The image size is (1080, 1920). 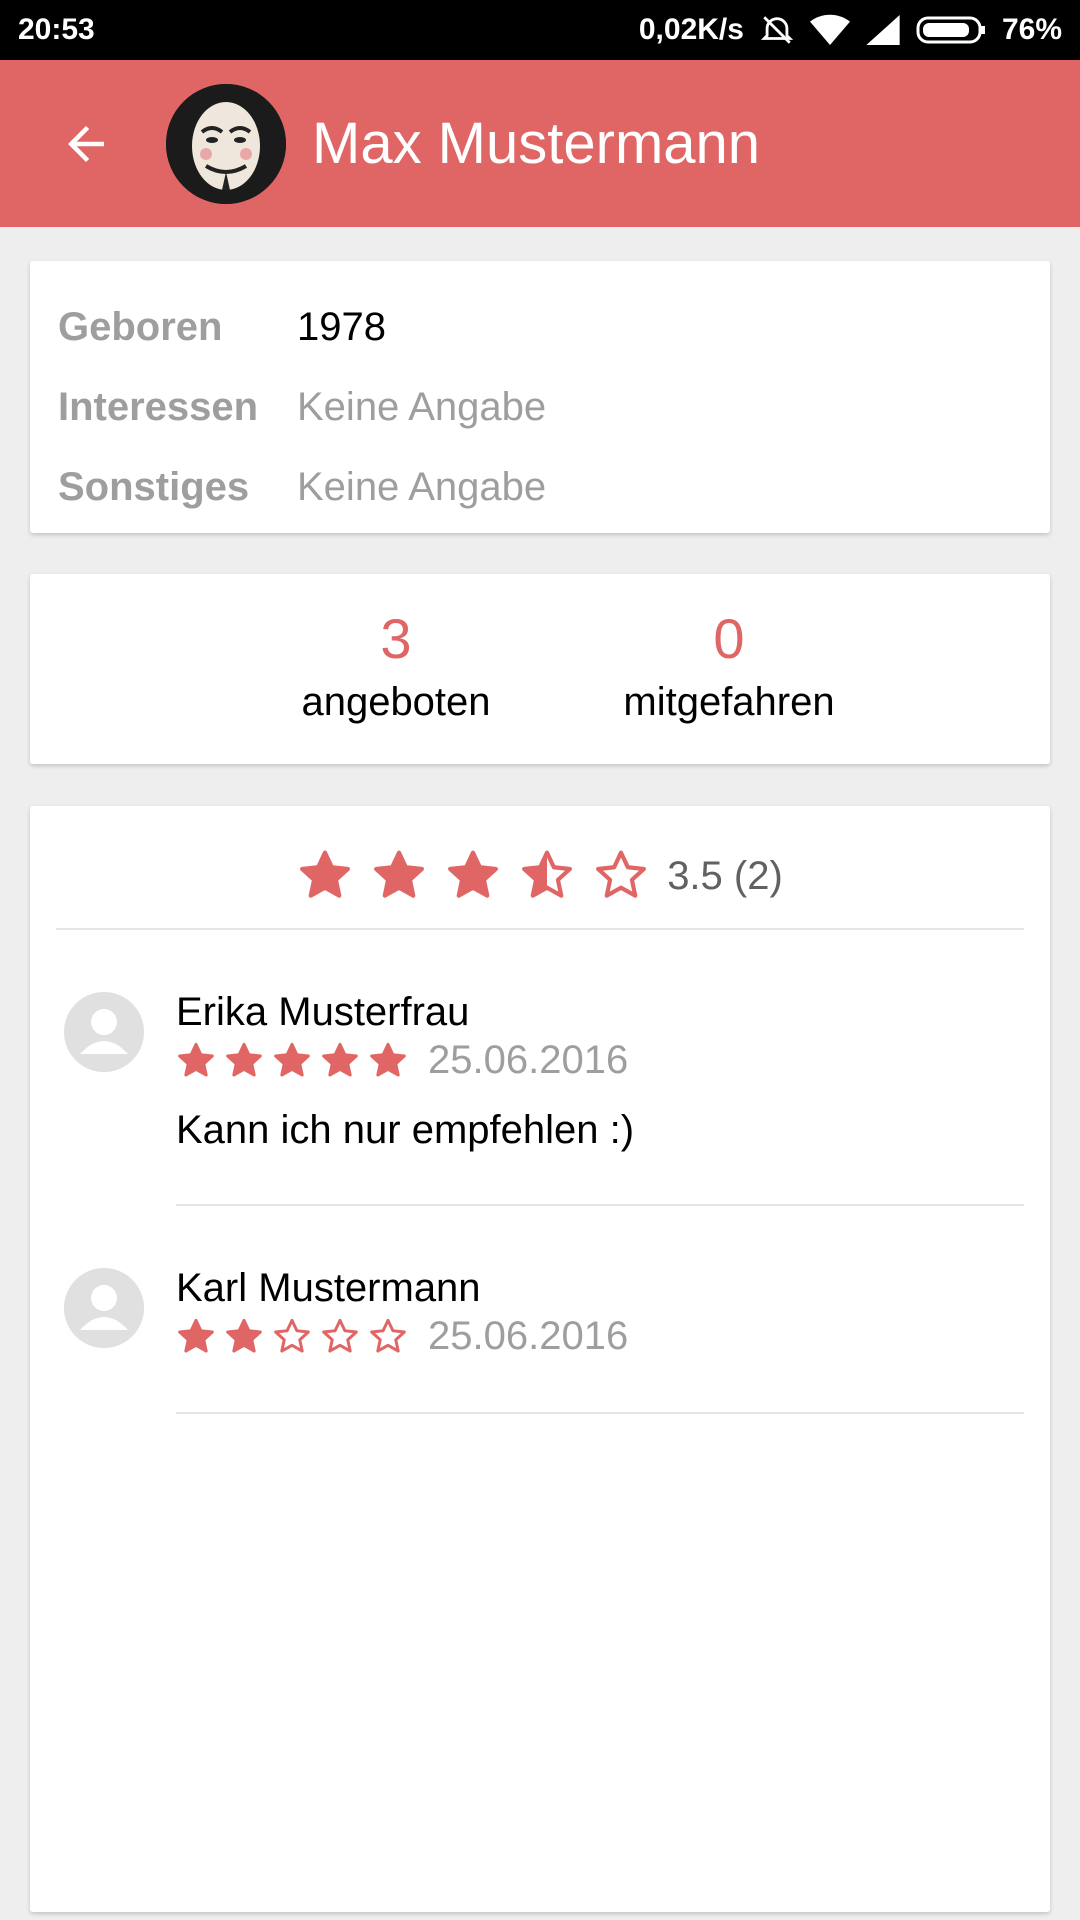 What do you see at coordinates (405, 1130) in the screenshot?
I see `review-text: Kann ich nur empfehlen :)` at bounding box center [405, 1130].